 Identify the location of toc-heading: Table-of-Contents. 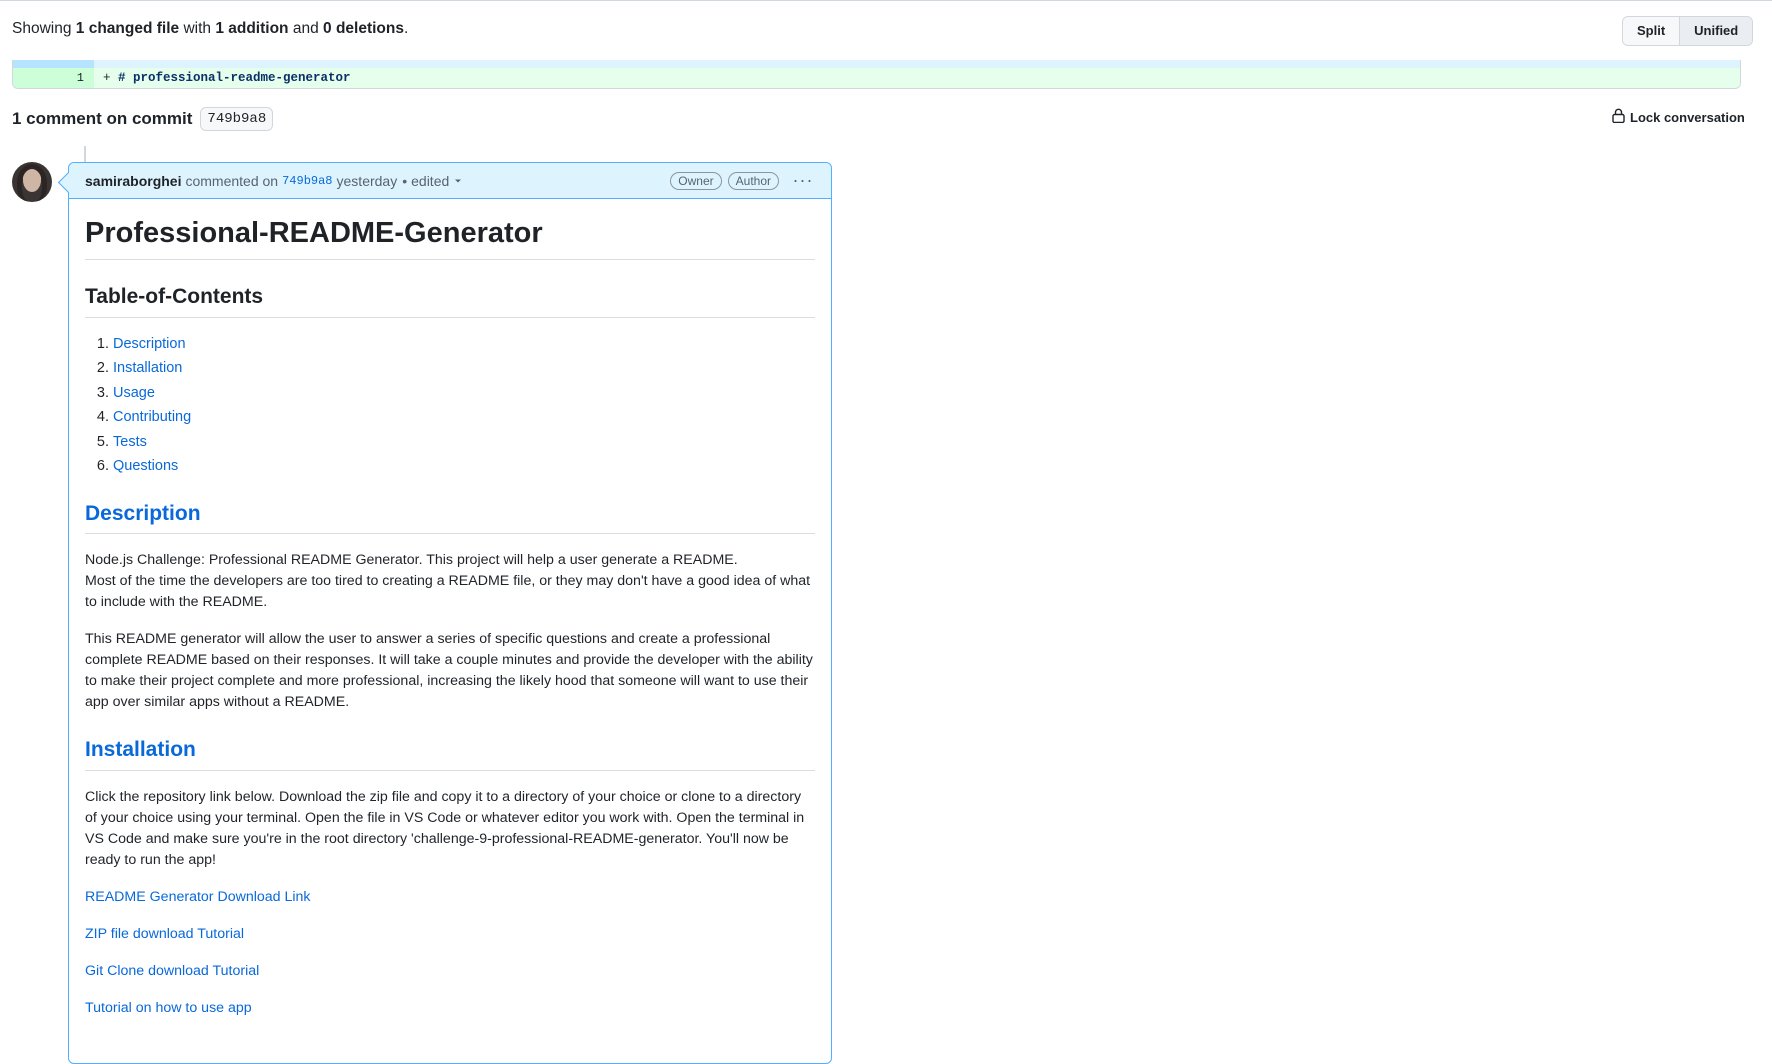
(450, 301).